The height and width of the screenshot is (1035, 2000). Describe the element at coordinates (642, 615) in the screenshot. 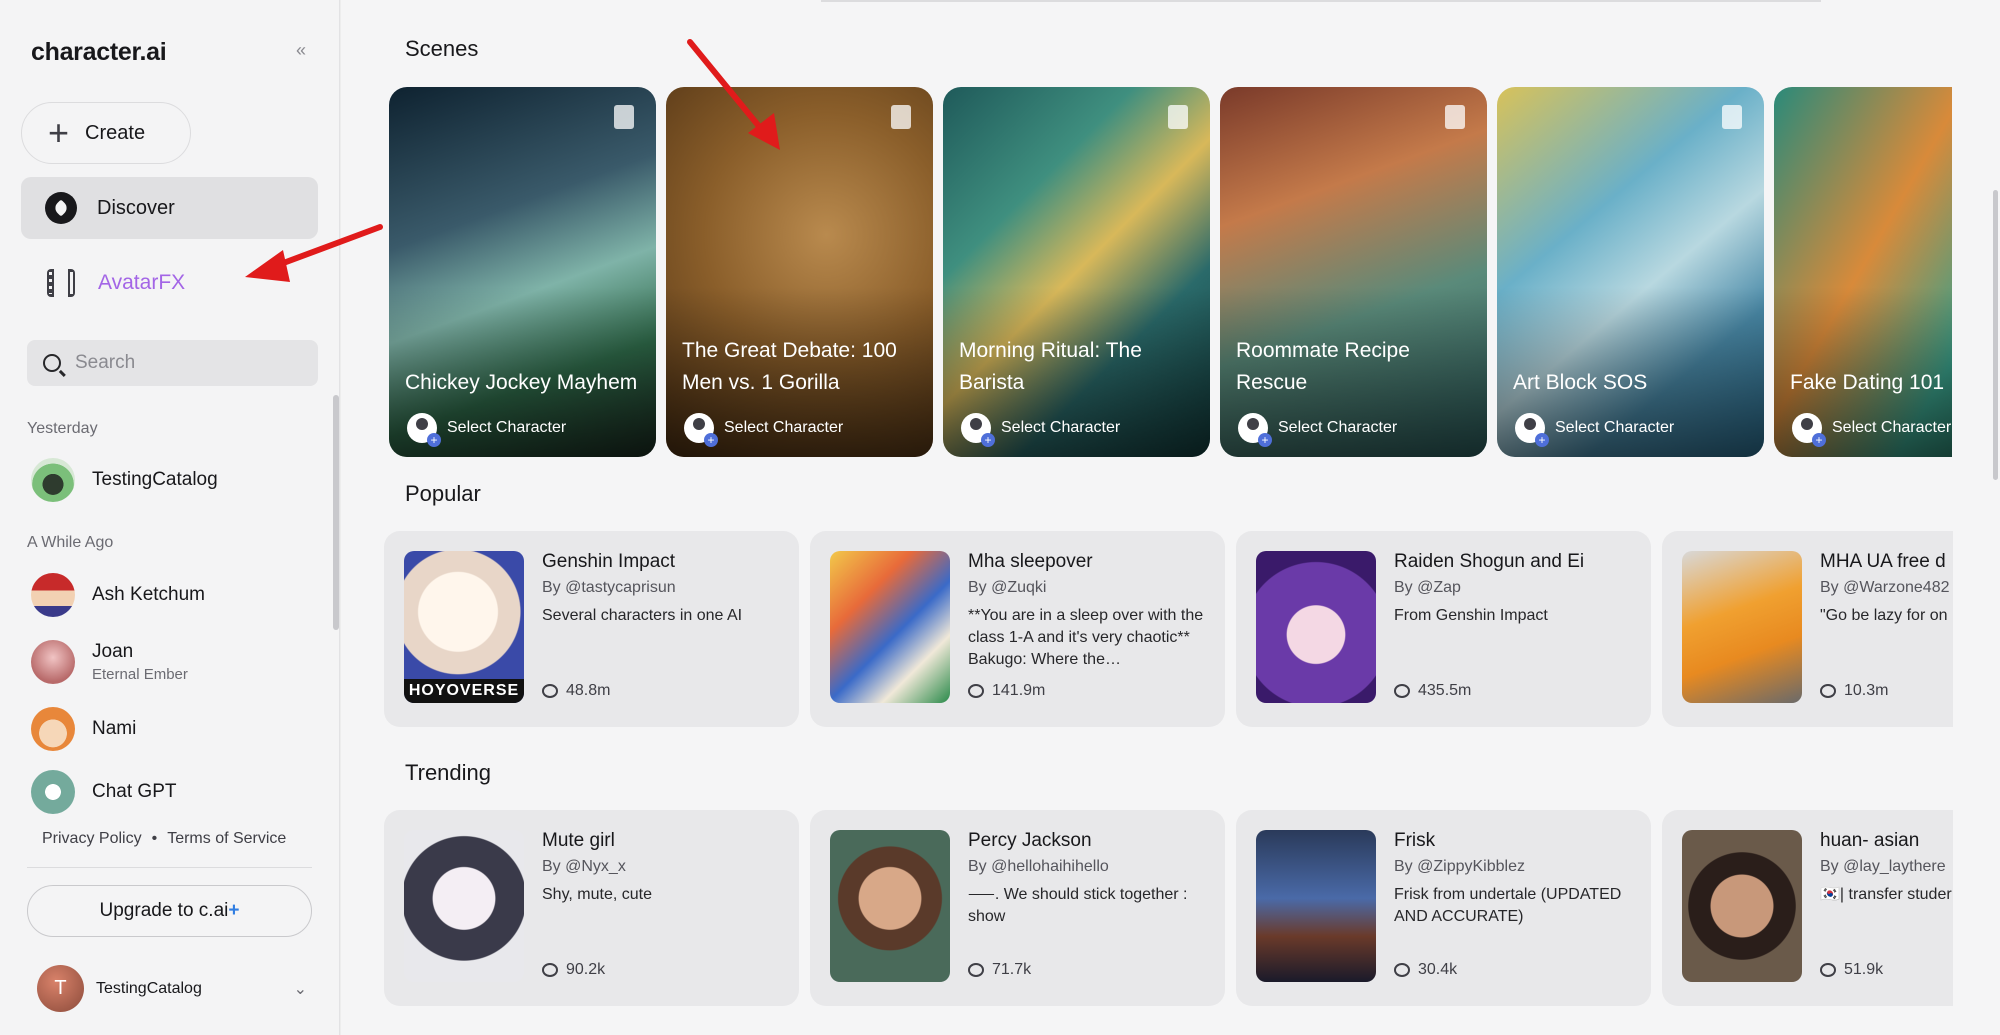

I see `character-description: Several characters in one AI` at that location.